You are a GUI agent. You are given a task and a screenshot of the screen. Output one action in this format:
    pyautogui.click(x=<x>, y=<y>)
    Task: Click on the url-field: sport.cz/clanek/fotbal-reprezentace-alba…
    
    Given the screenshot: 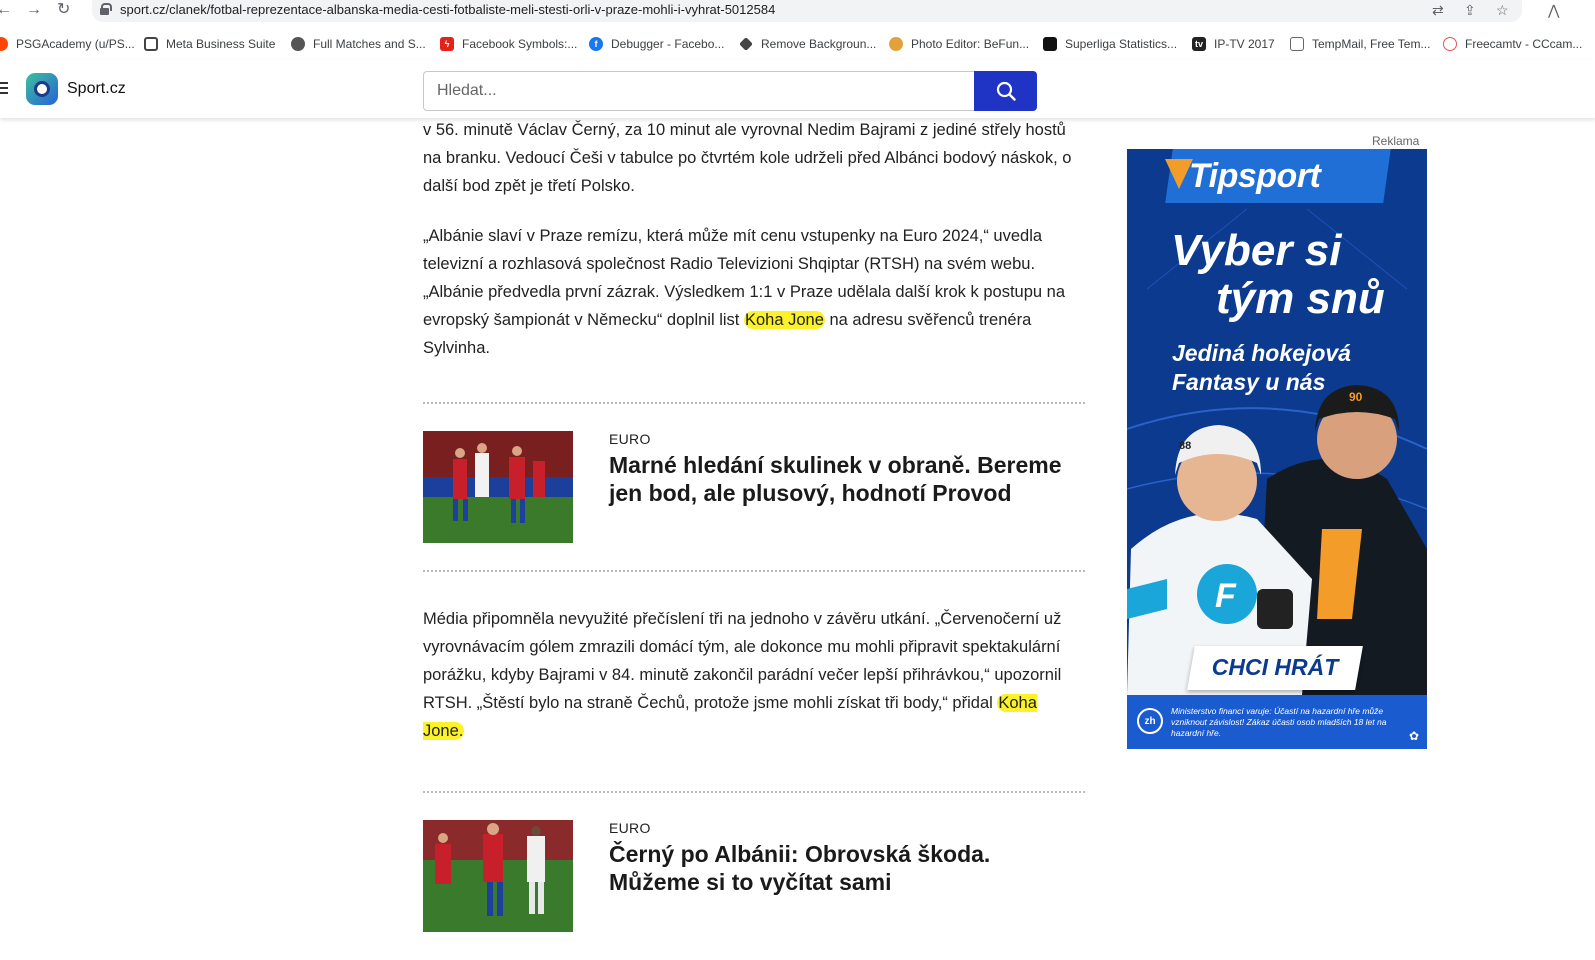 What is the action you would take?
    pyautogui.click(x=807, y=11)
    